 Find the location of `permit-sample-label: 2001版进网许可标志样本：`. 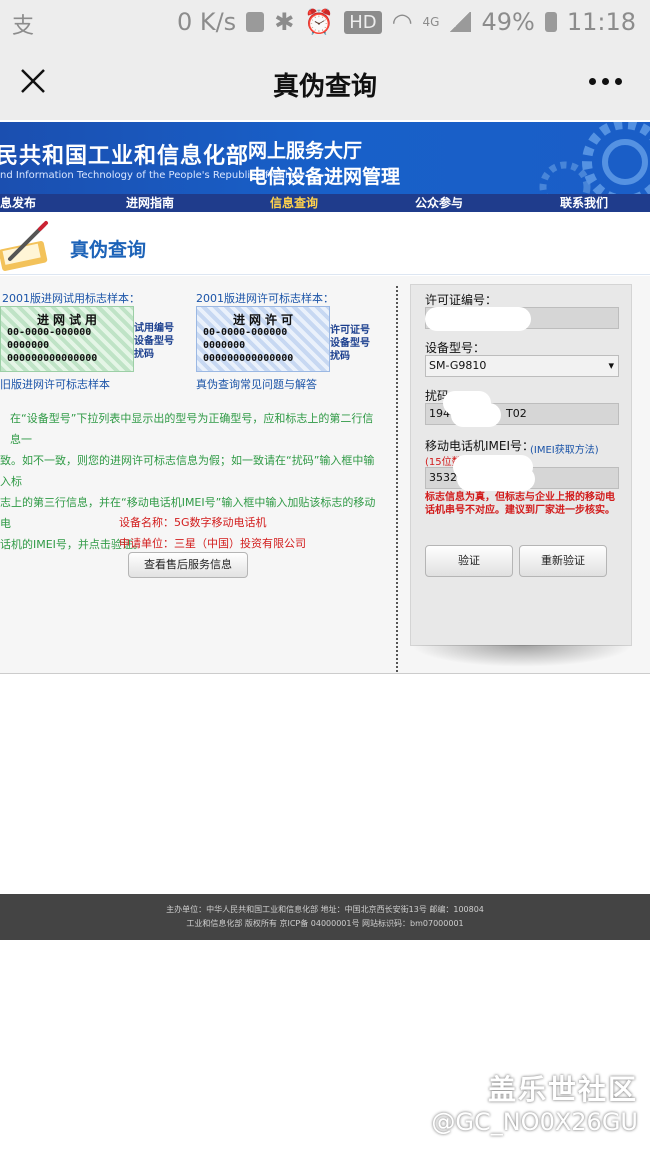

permit-sample-label: 2001版进网许可标志样本： is located at coordinates (265, 298).